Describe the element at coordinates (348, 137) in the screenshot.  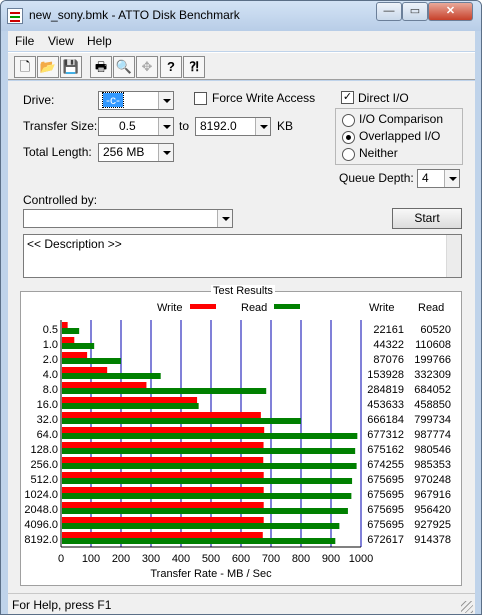
I see `overlapped-io-radio` at that location.